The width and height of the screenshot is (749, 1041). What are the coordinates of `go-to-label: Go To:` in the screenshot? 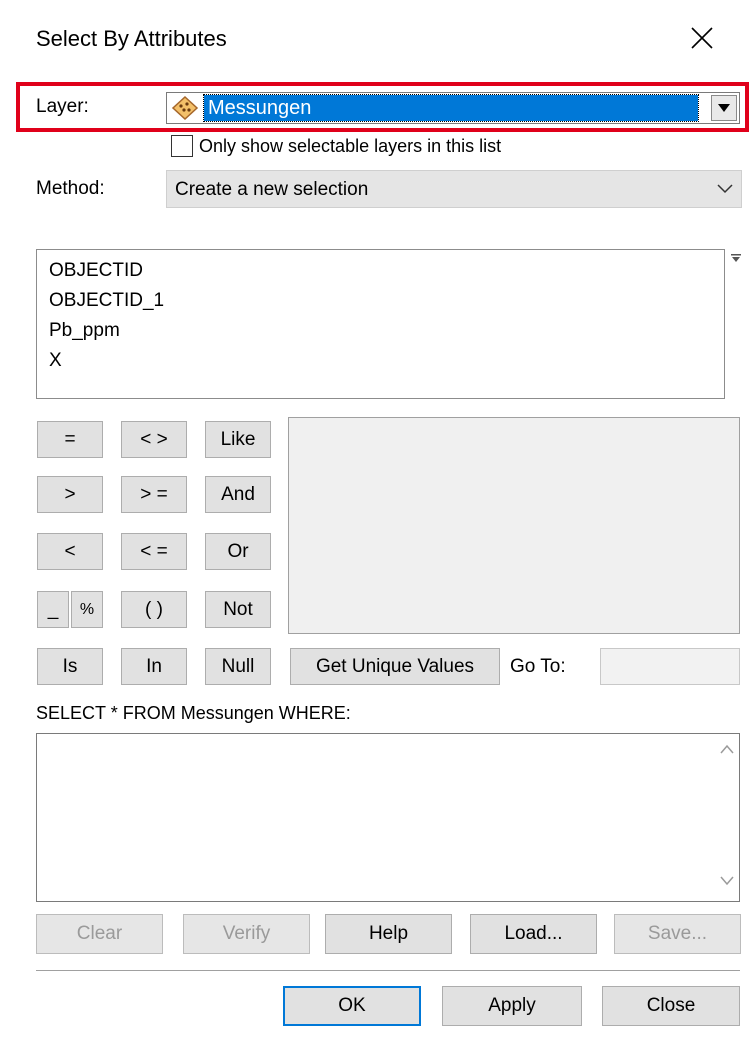 It's located at (538, 666).